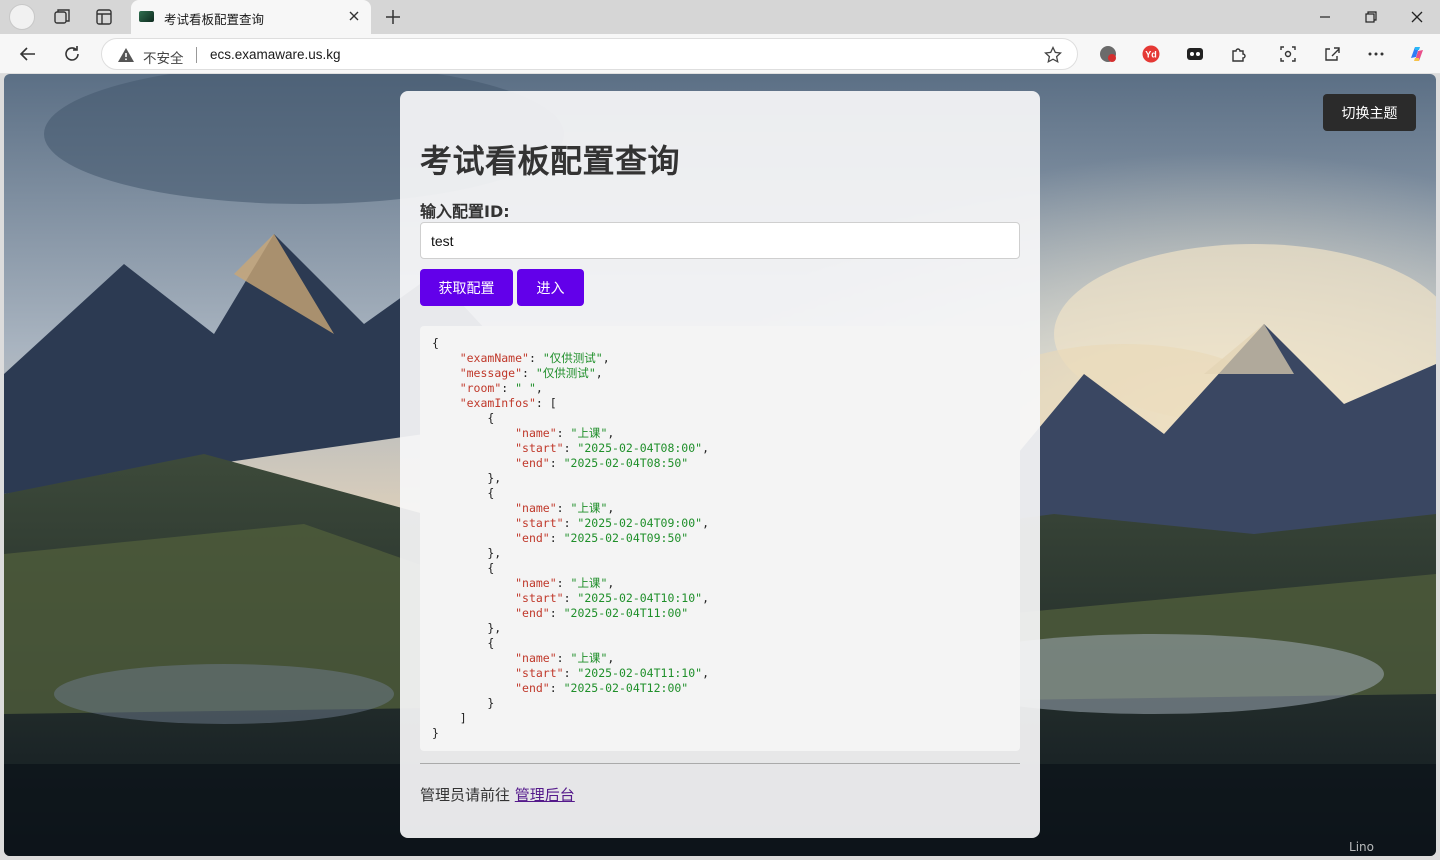 The image size is (1440, 860). What do you see at coordinates (1361, 847) in the screenshot?
I see `watermark: Lino` at bounding box center [1361, 847].